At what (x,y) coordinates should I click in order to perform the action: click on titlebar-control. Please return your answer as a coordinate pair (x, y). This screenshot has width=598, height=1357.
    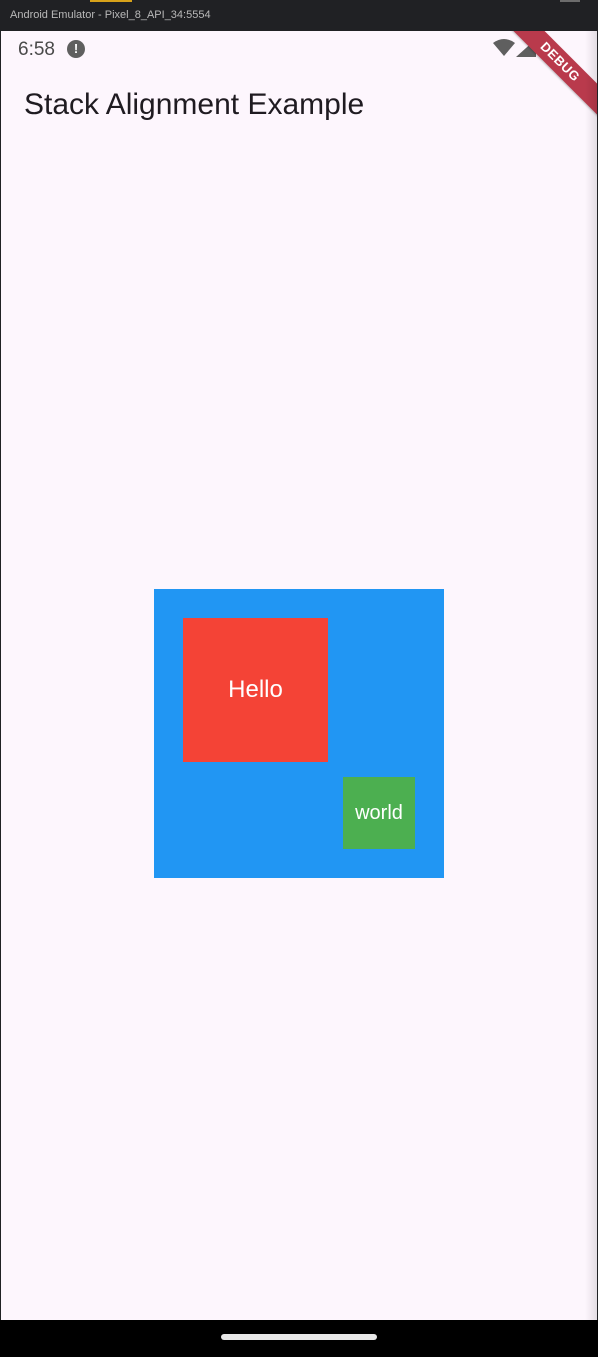
    Looking at the image, I should click on (570, 1).